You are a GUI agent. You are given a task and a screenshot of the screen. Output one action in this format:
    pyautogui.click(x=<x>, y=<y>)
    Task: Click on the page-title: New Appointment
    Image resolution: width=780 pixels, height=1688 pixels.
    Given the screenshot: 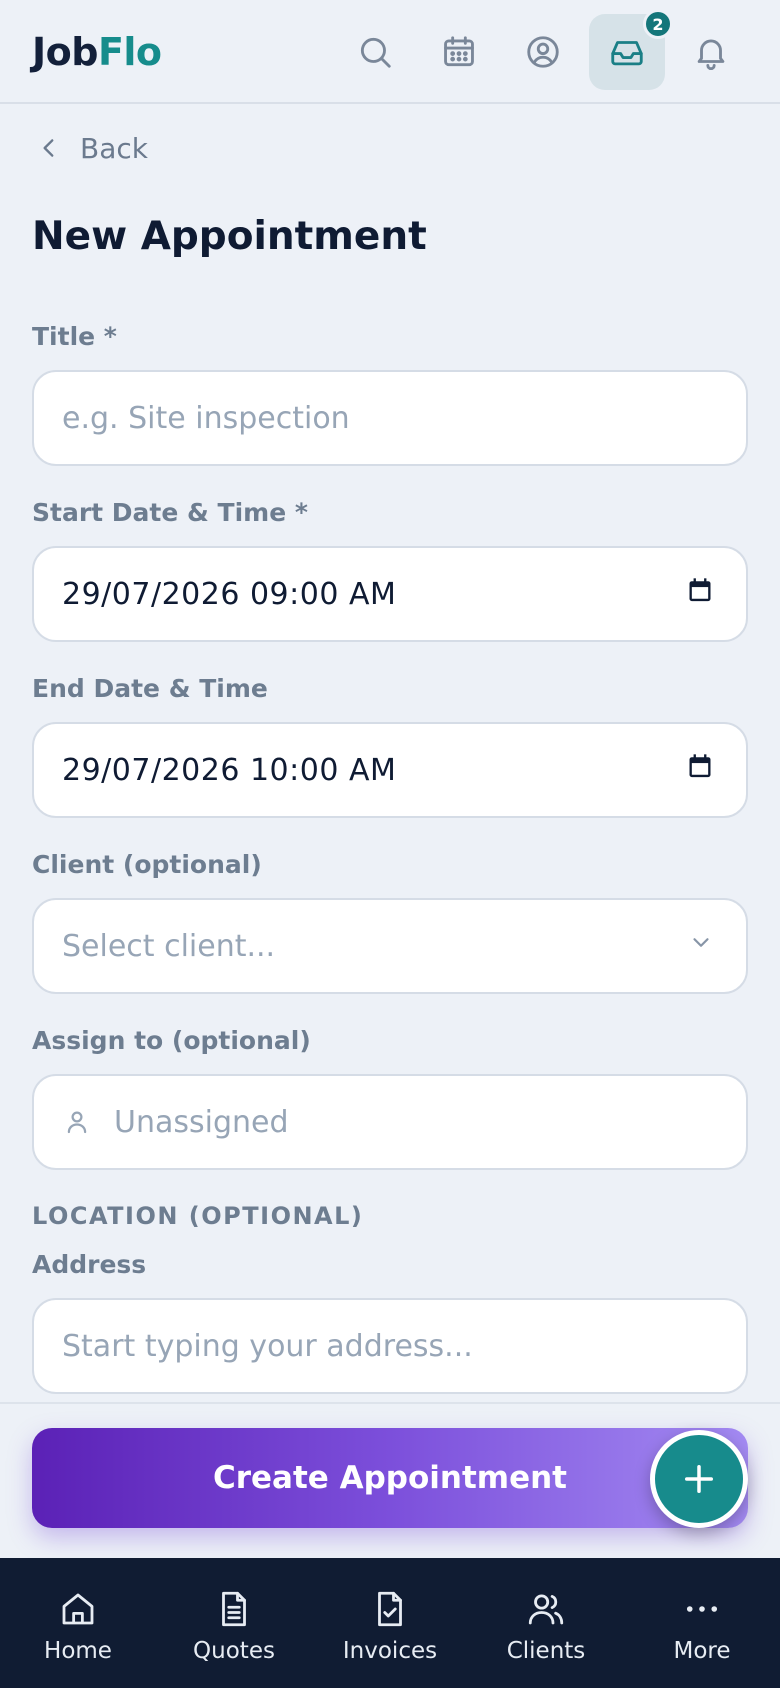 What is the action you would take?
    pyautogui.click(x=229, y=236)
    